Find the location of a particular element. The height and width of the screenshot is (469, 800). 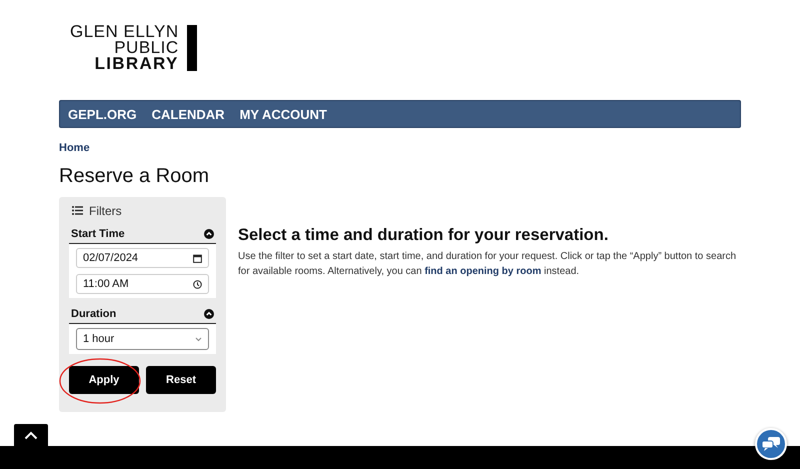

clock-icon is located at coordinates (197, 284).